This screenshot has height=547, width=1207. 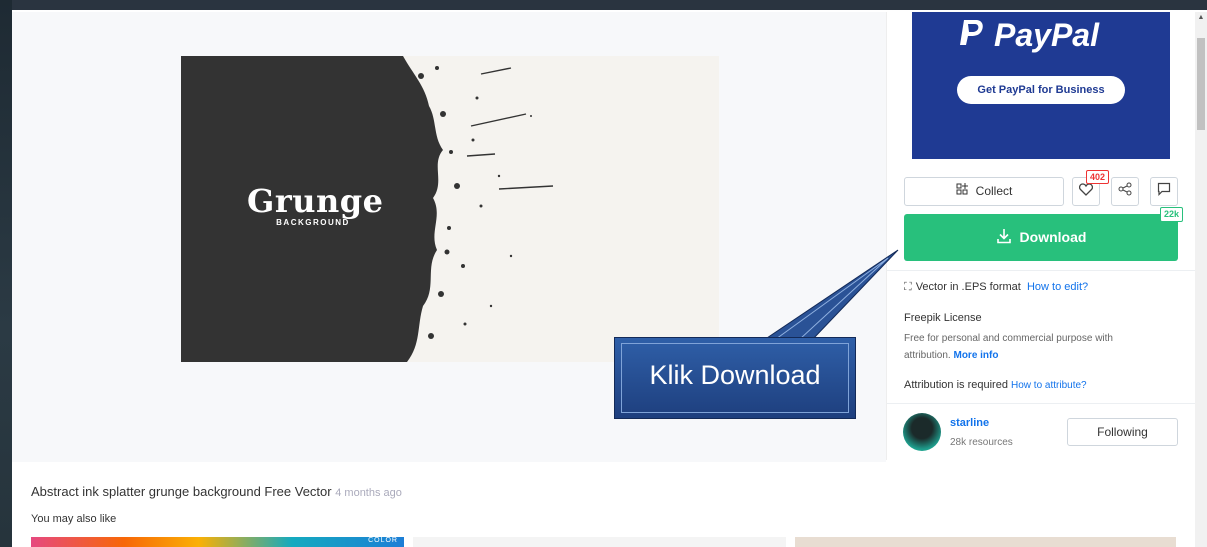 What do you see at coordinates (908, 287) in the screenshot?
I see `vector-format-icon: ⛶` at bounding box center [908, 287].